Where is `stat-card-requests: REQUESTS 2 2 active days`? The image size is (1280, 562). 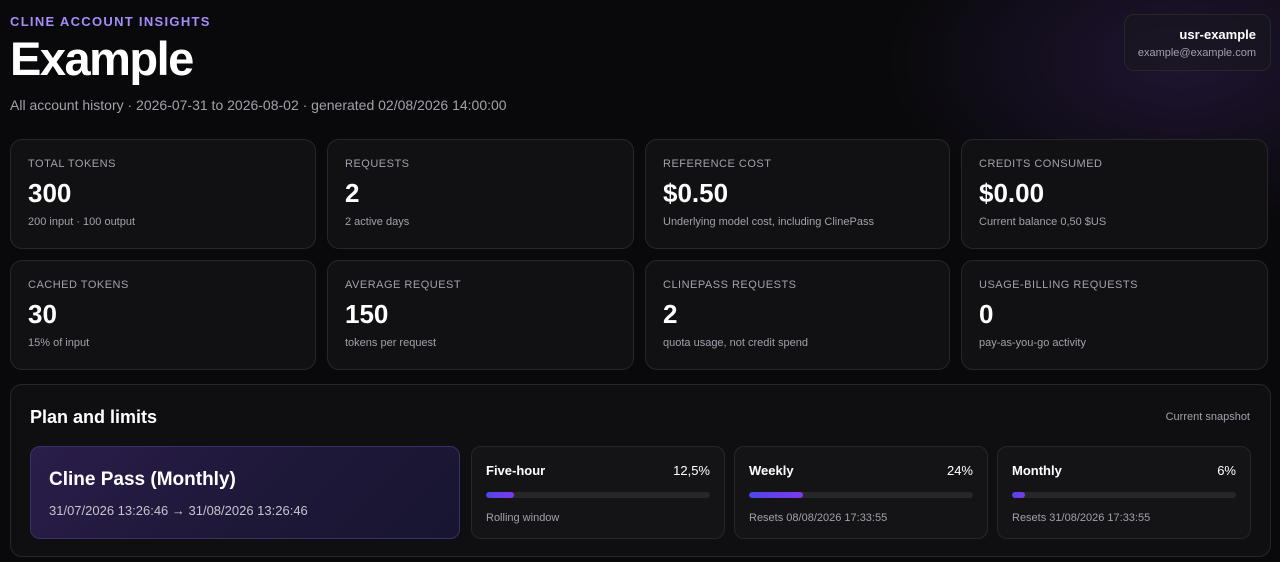 stat-card-requests: REQUESTS 2 2 active days is located at coordinates (480, 194).